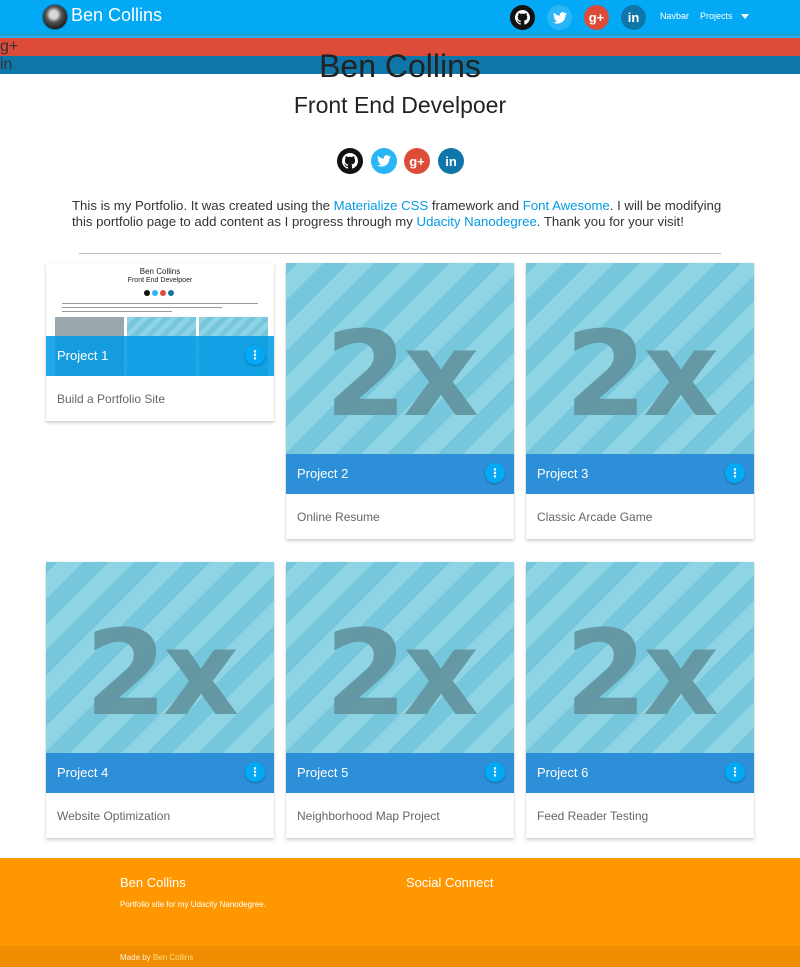 This screenshot has height=967, width=800. What do you see at coordinates (323, 473) in the screenshot?
I see `card-title: Project 2` at bounding box center [323, 473].